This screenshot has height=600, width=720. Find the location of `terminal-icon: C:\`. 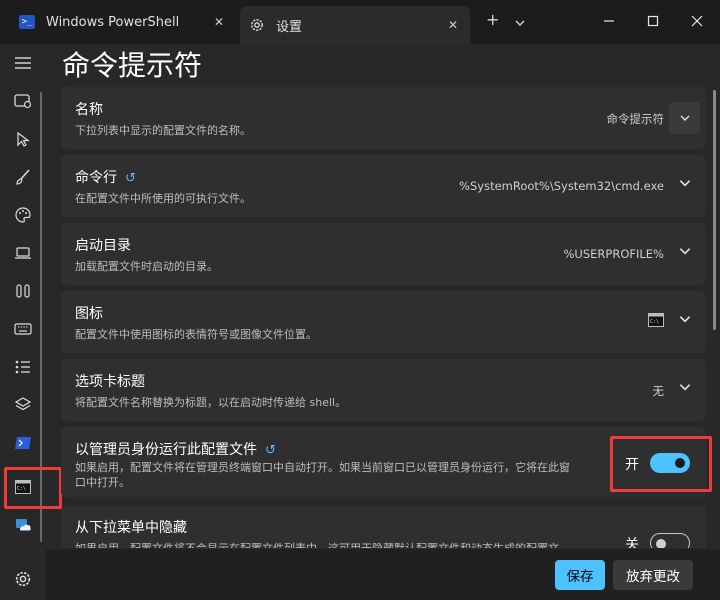

terminal-icon: C:\ is located at coordinates (656, 320).